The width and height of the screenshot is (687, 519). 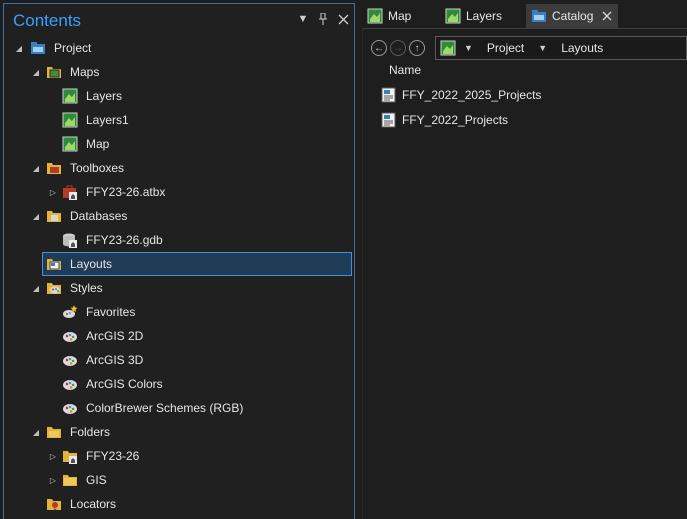 I want to click on view-tabs: Map Layers Catalog, so click(x=524, y=16).